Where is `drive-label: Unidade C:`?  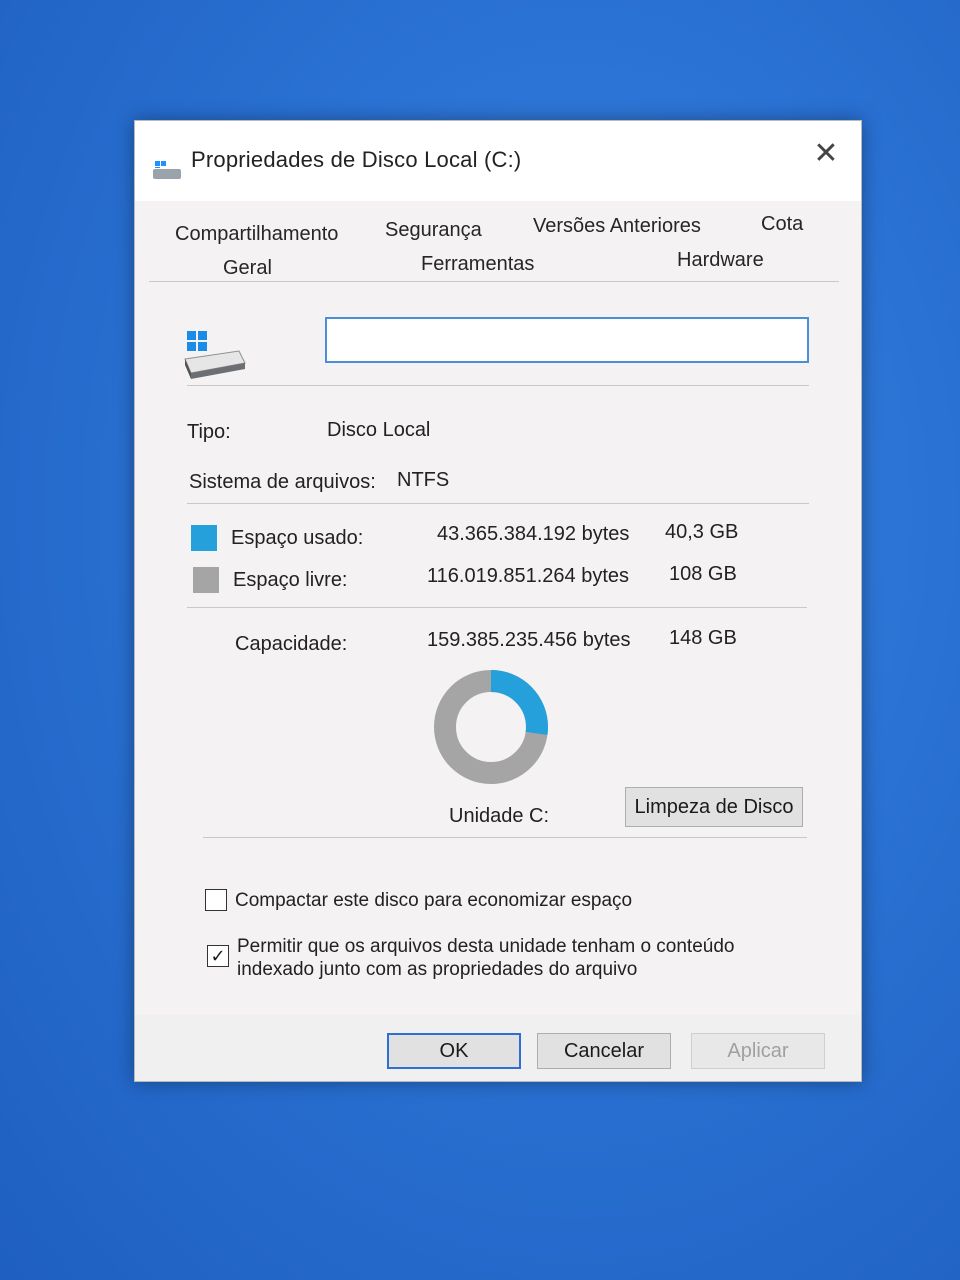 drive-label: Unidade C: is located at coordinates (499, 816).